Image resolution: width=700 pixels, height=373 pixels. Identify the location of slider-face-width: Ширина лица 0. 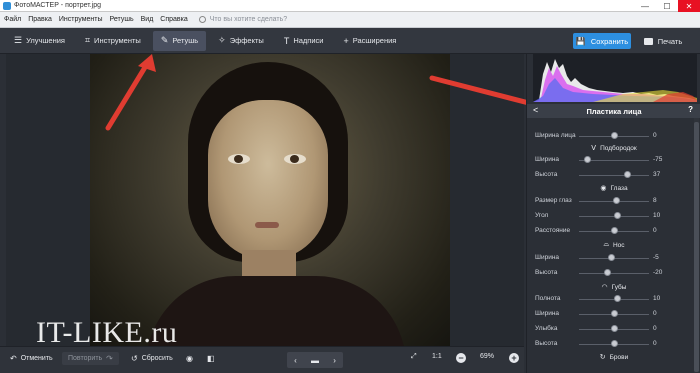
(613, 136).